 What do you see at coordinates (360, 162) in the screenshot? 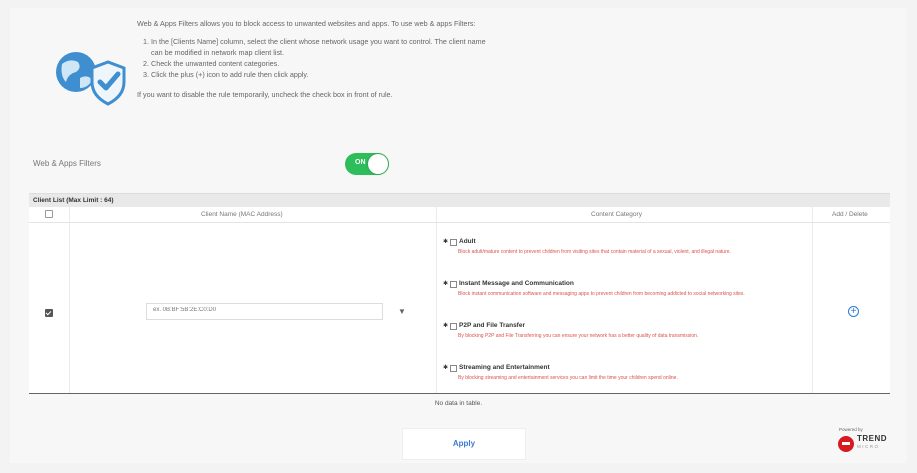
I see `toggle-state-text: ON` at bounding box center [360, 162].